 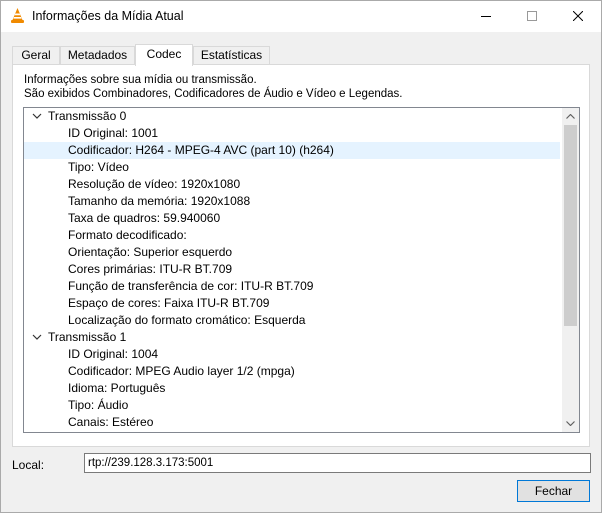 I want to click on maximize-button, so click(x=532, y=16).